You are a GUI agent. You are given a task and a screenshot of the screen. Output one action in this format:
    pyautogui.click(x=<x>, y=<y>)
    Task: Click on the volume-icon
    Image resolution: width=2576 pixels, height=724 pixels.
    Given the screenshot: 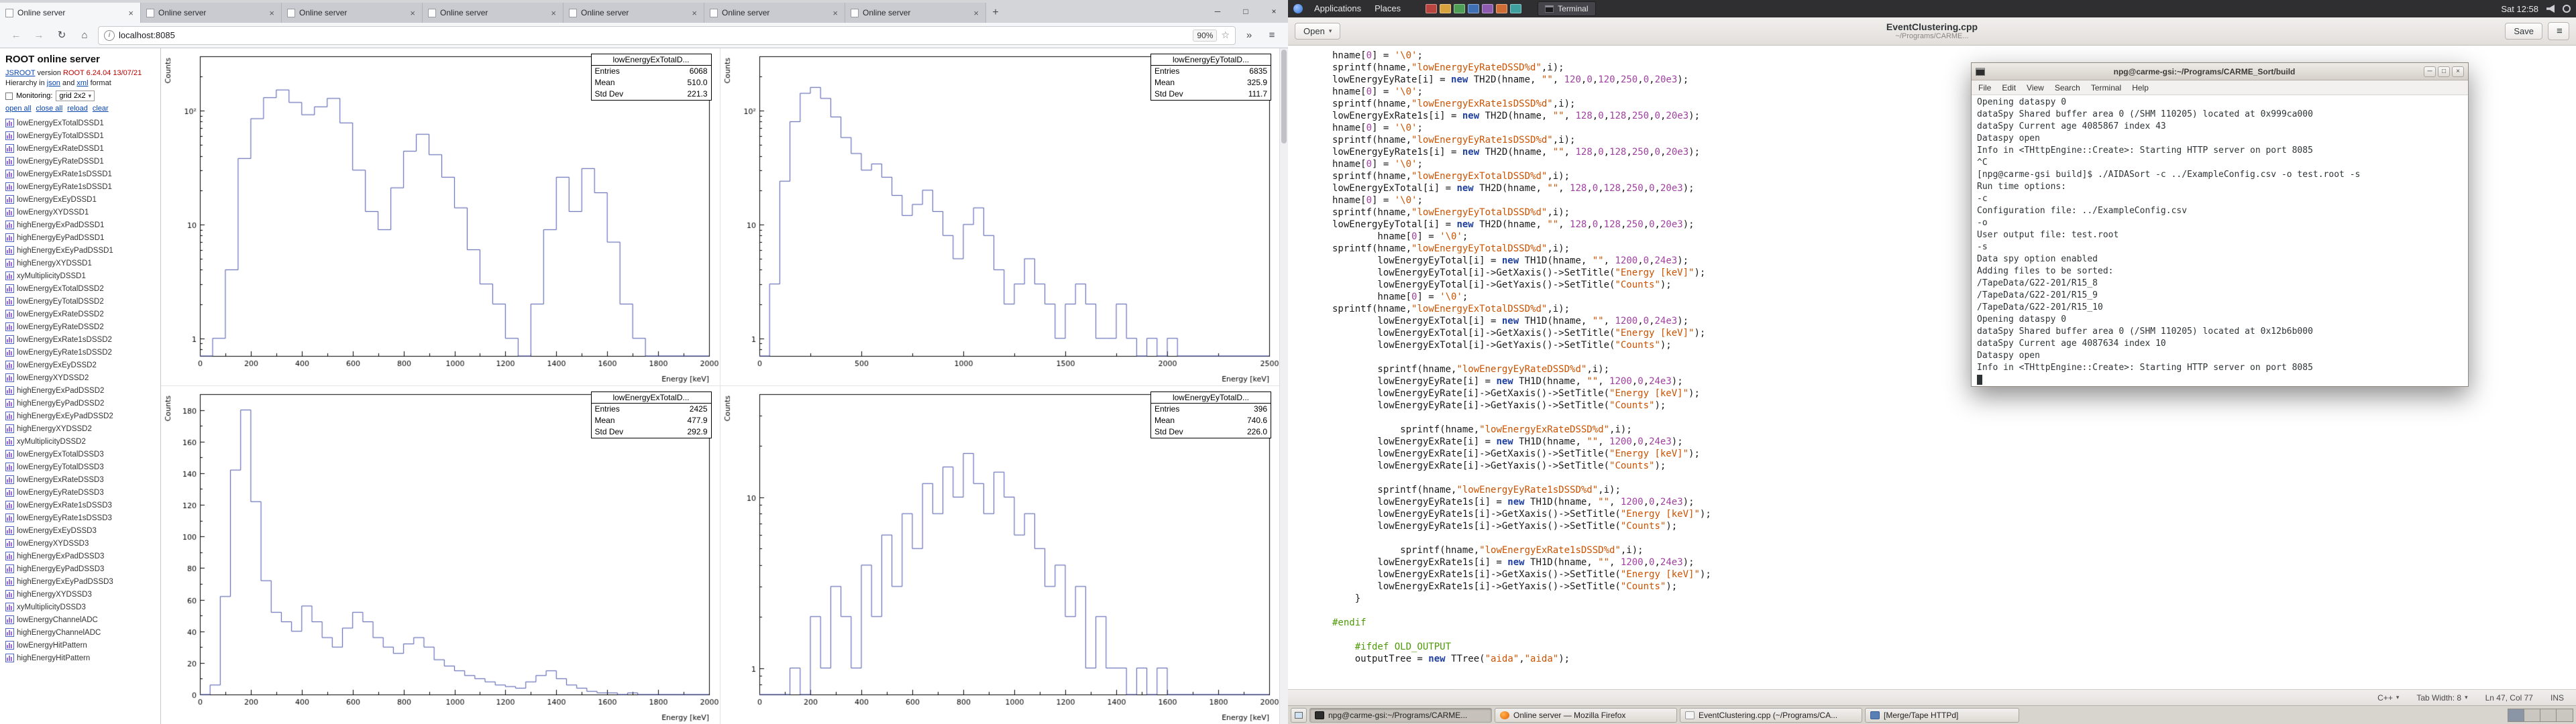 What is the action you would take?
    pyautogui.click(x=2550, y=9)
    